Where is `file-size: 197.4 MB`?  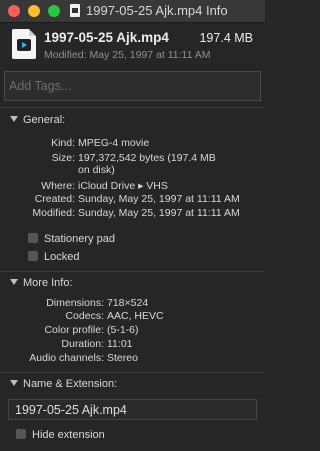
file-size: 197.4 MB is located at coordinates (226, 38).